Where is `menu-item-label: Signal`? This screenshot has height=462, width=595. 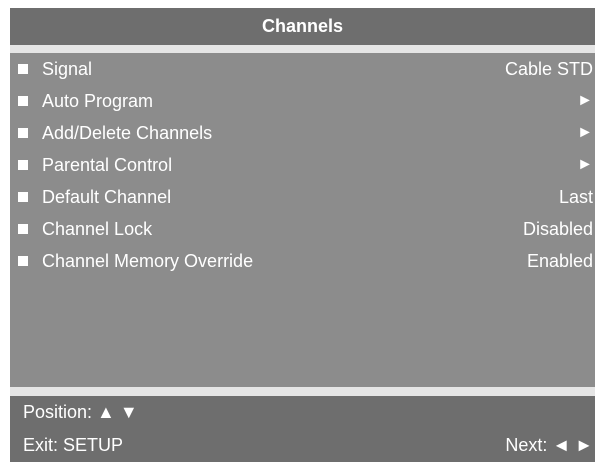
menu-item-label: Signal is located at coordinates (67, 69).